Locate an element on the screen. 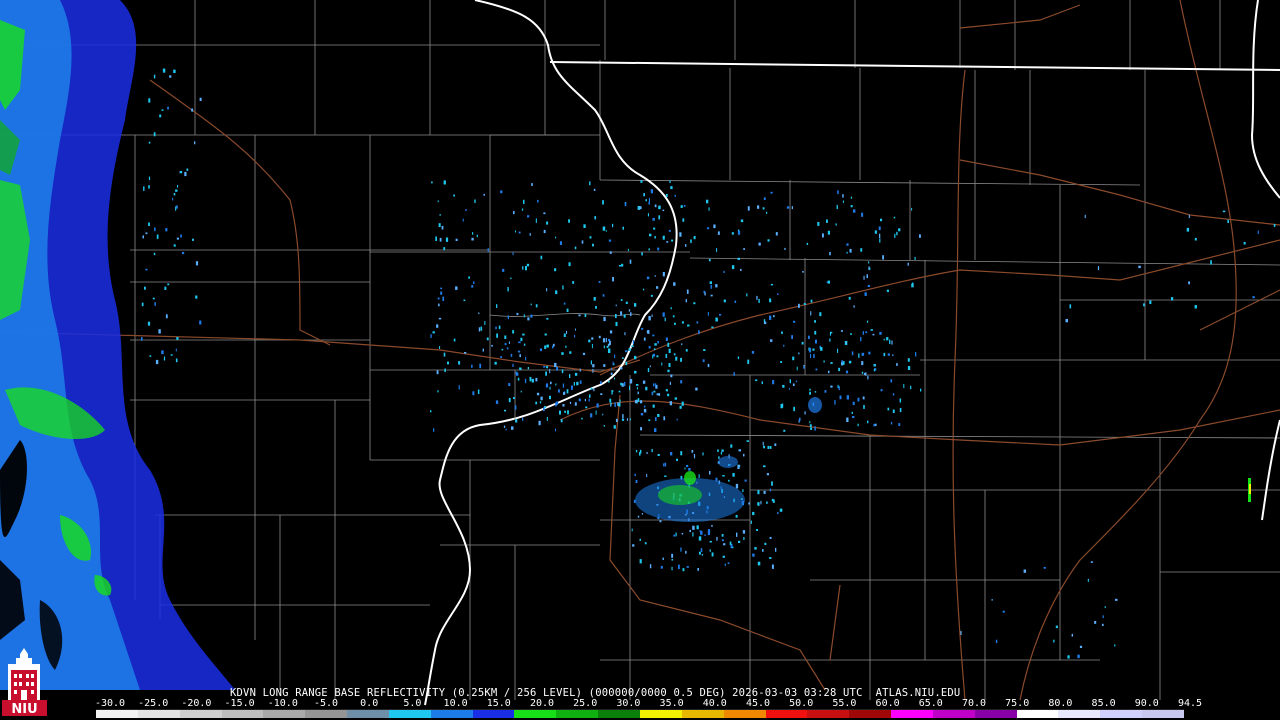 This screenshot has width=1280, height=720. echo-east-edge is located at coordinates (1249, 490).